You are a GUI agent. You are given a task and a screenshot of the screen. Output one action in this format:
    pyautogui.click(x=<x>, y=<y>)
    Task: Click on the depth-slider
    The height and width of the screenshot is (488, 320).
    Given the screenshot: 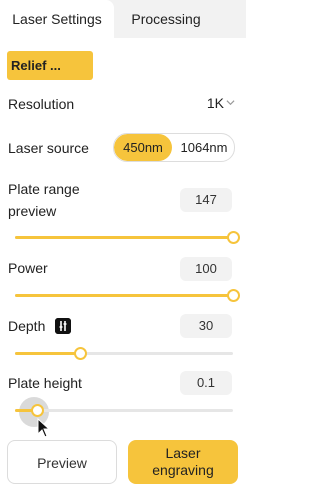 What is the action you would take?
    pyautogui.click(x=124, y=354)
    